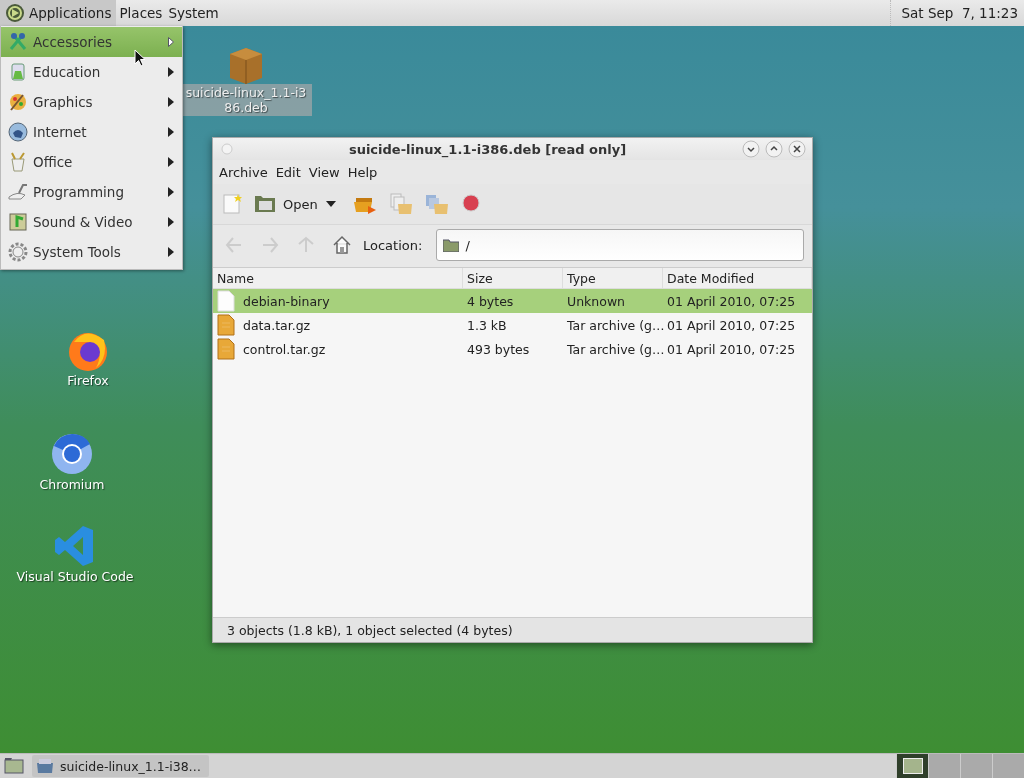 The height and width of the screenshot is (778, 1024). I want to click on add-files-icon, so click(400, 204).